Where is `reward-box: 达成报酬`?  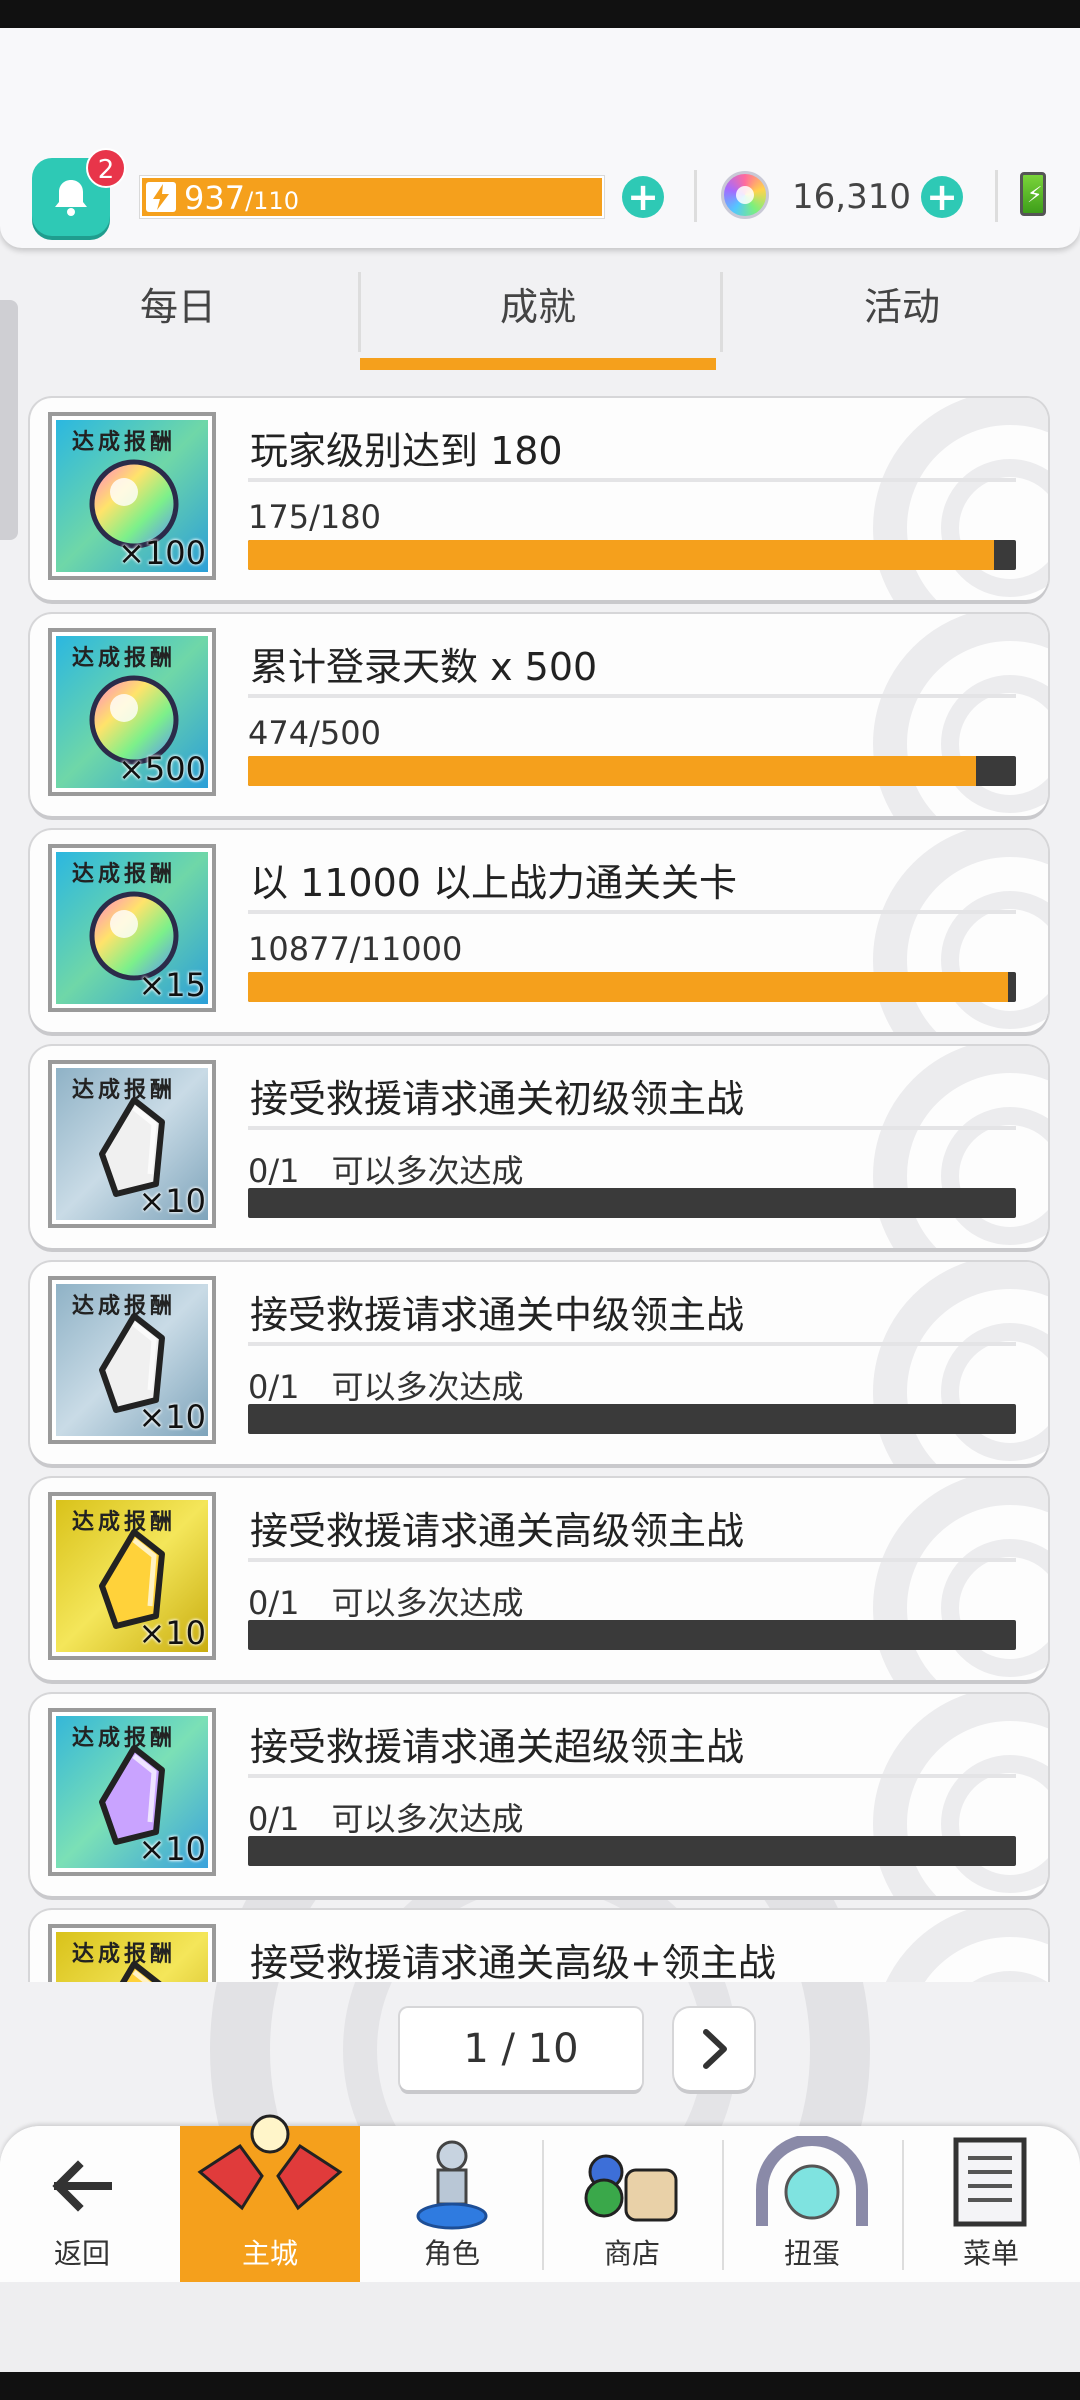 reward-box: 达成报酬 is located at coordinates (132, 1953).